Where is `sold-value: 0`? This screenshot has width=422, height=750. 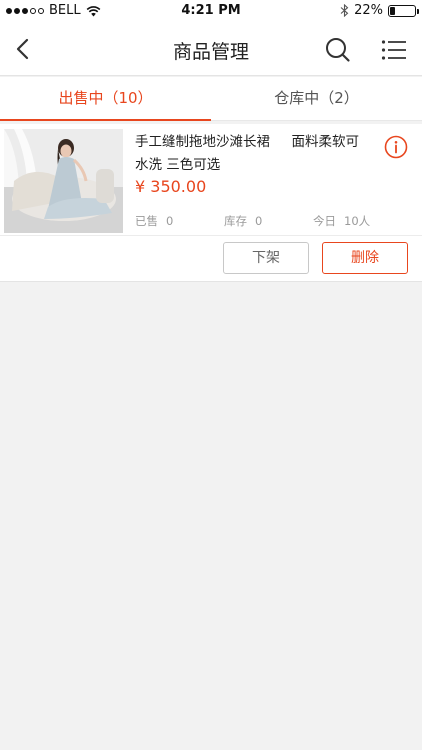 sold-value: 0 is located at coordinates (170, 221).